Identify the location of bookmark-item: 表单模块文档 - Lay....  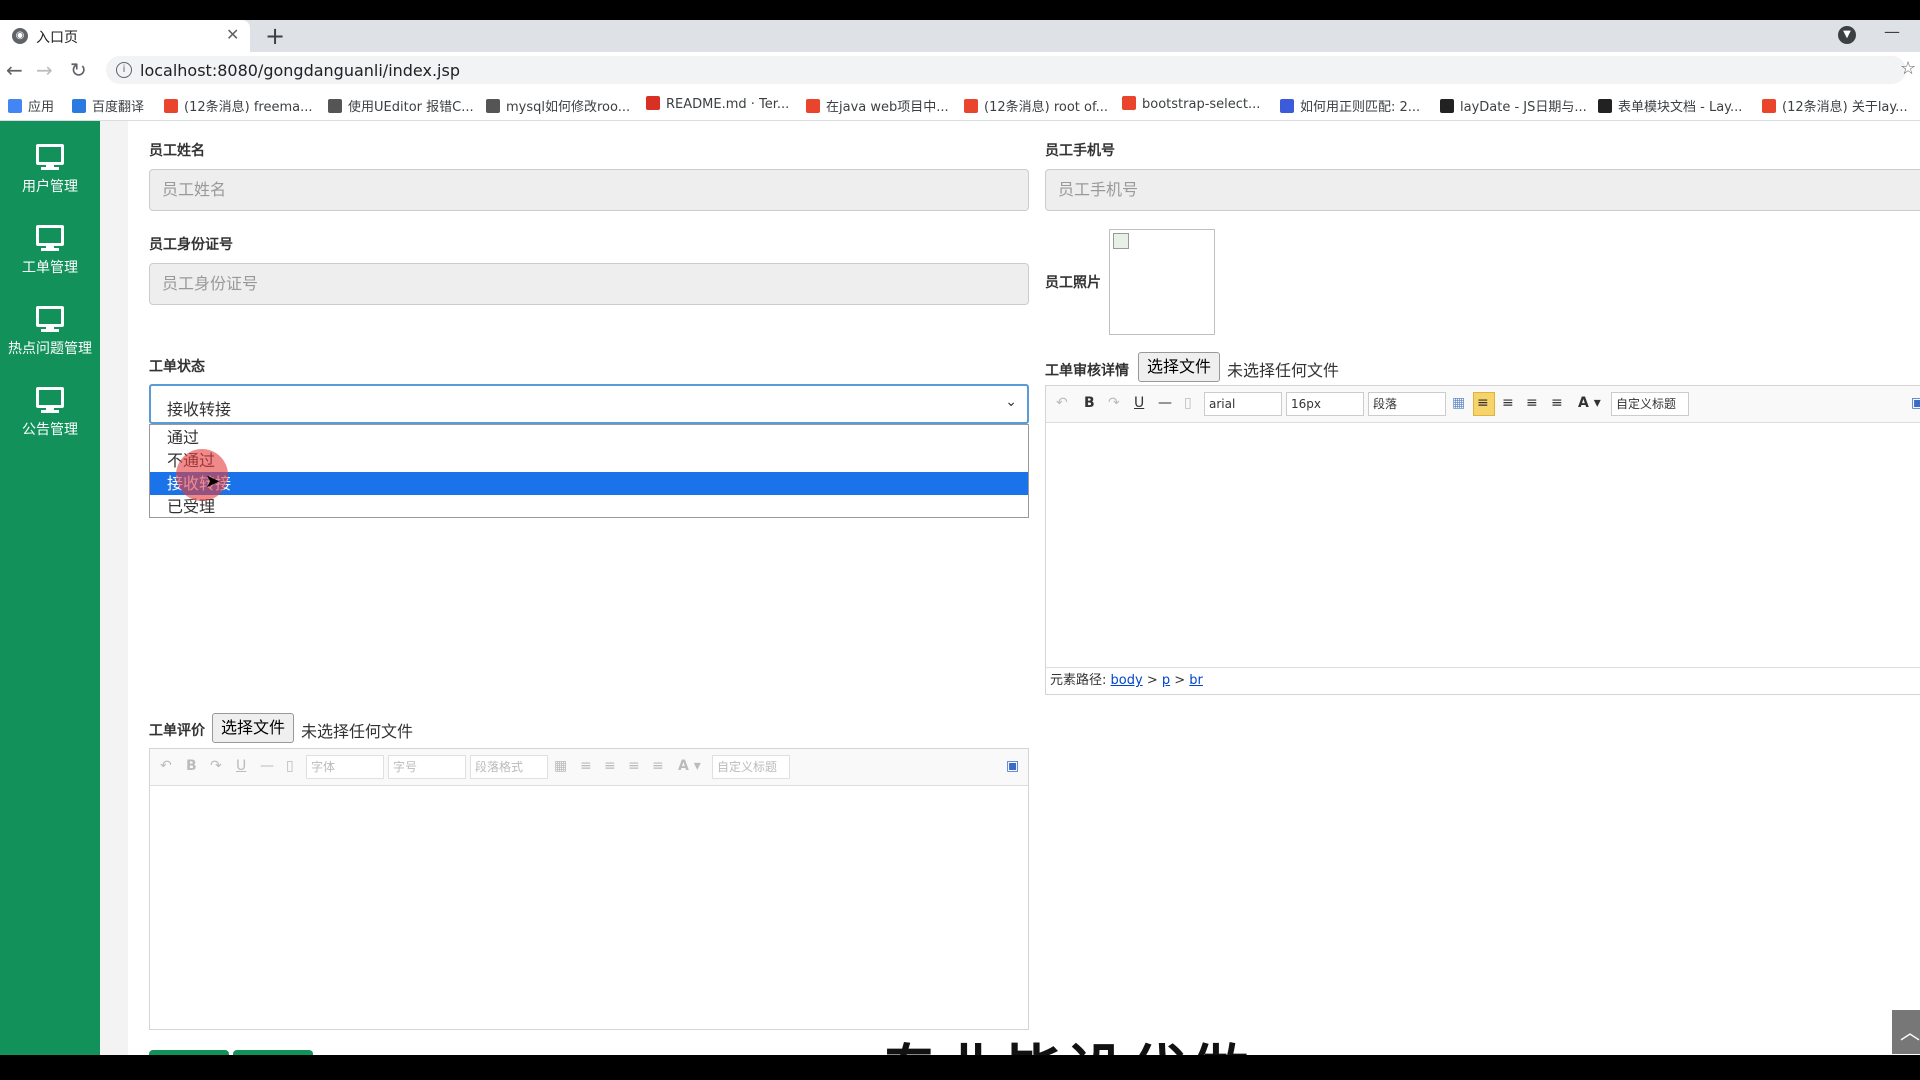
(1670, 105).